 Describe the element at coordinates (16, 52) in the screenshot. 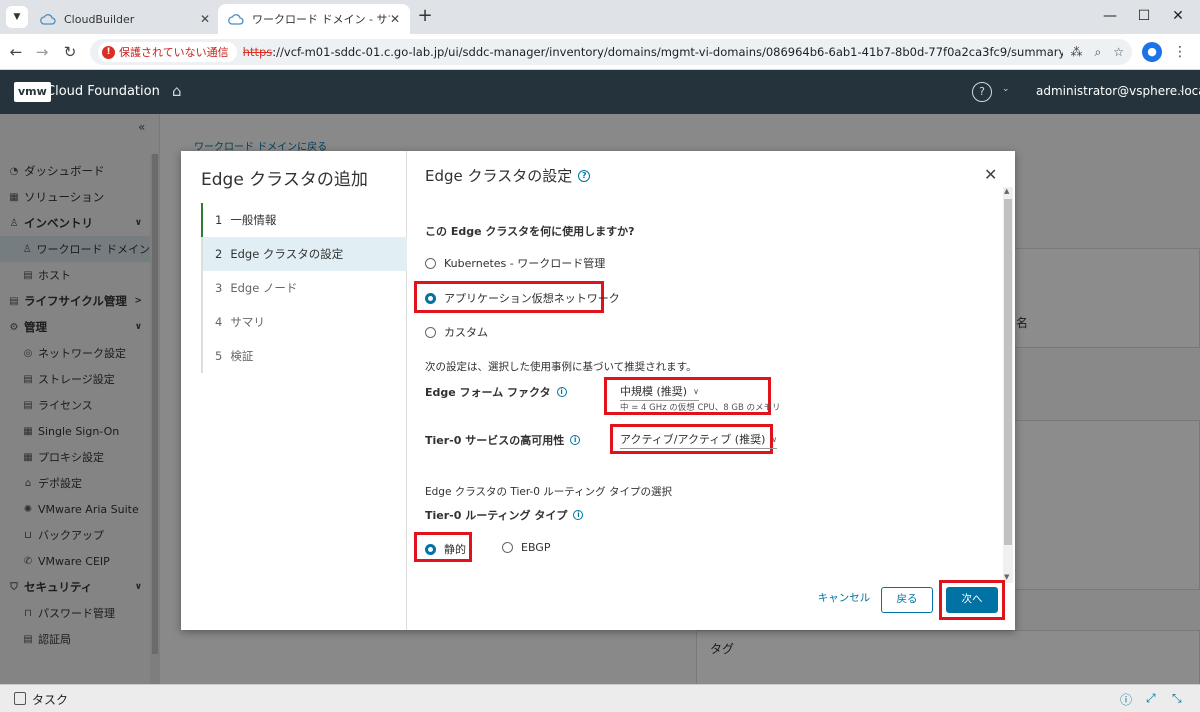

I see `back-arrow-icon: ←` at that location.